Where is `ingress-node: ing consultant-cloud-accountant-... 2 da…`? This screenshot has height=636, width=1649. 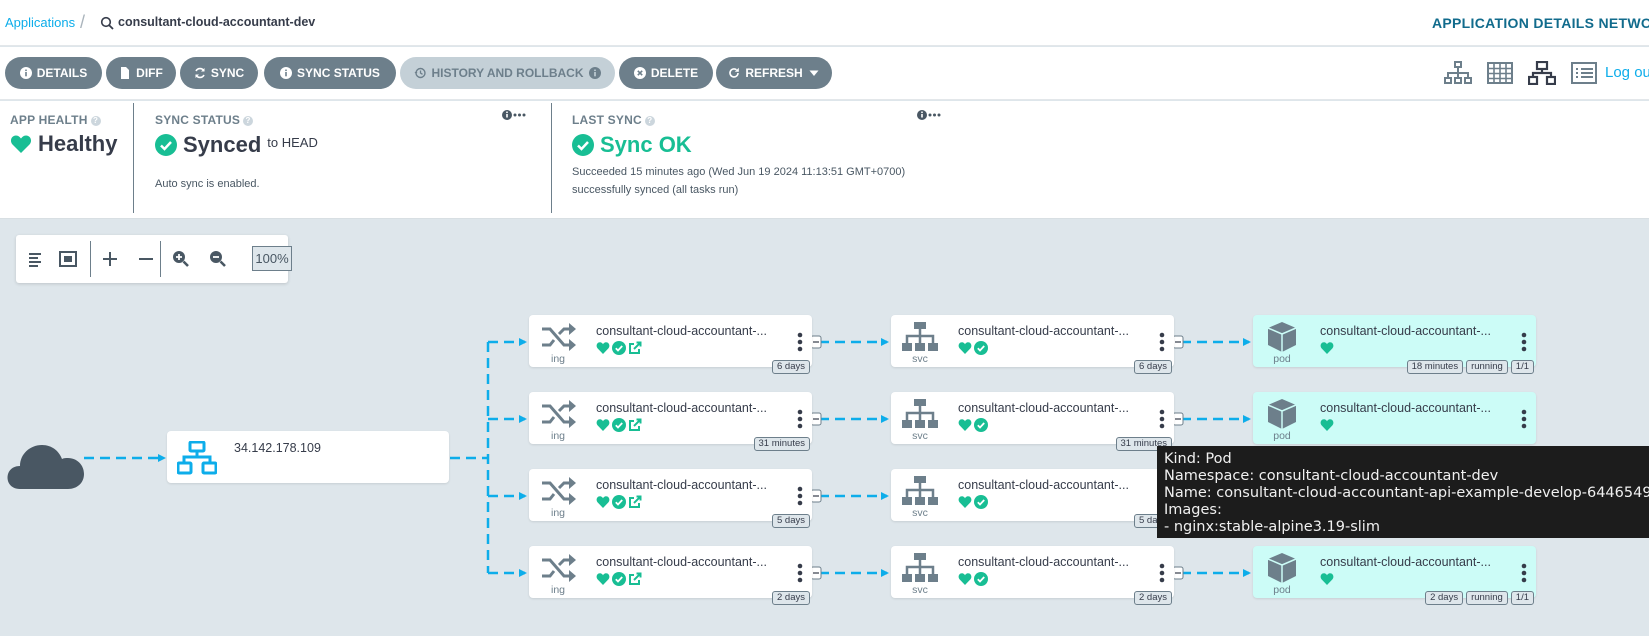
ingress-node: ing consultant-cloud-accountant-... 2 da… is located at coordinates (670, 575).